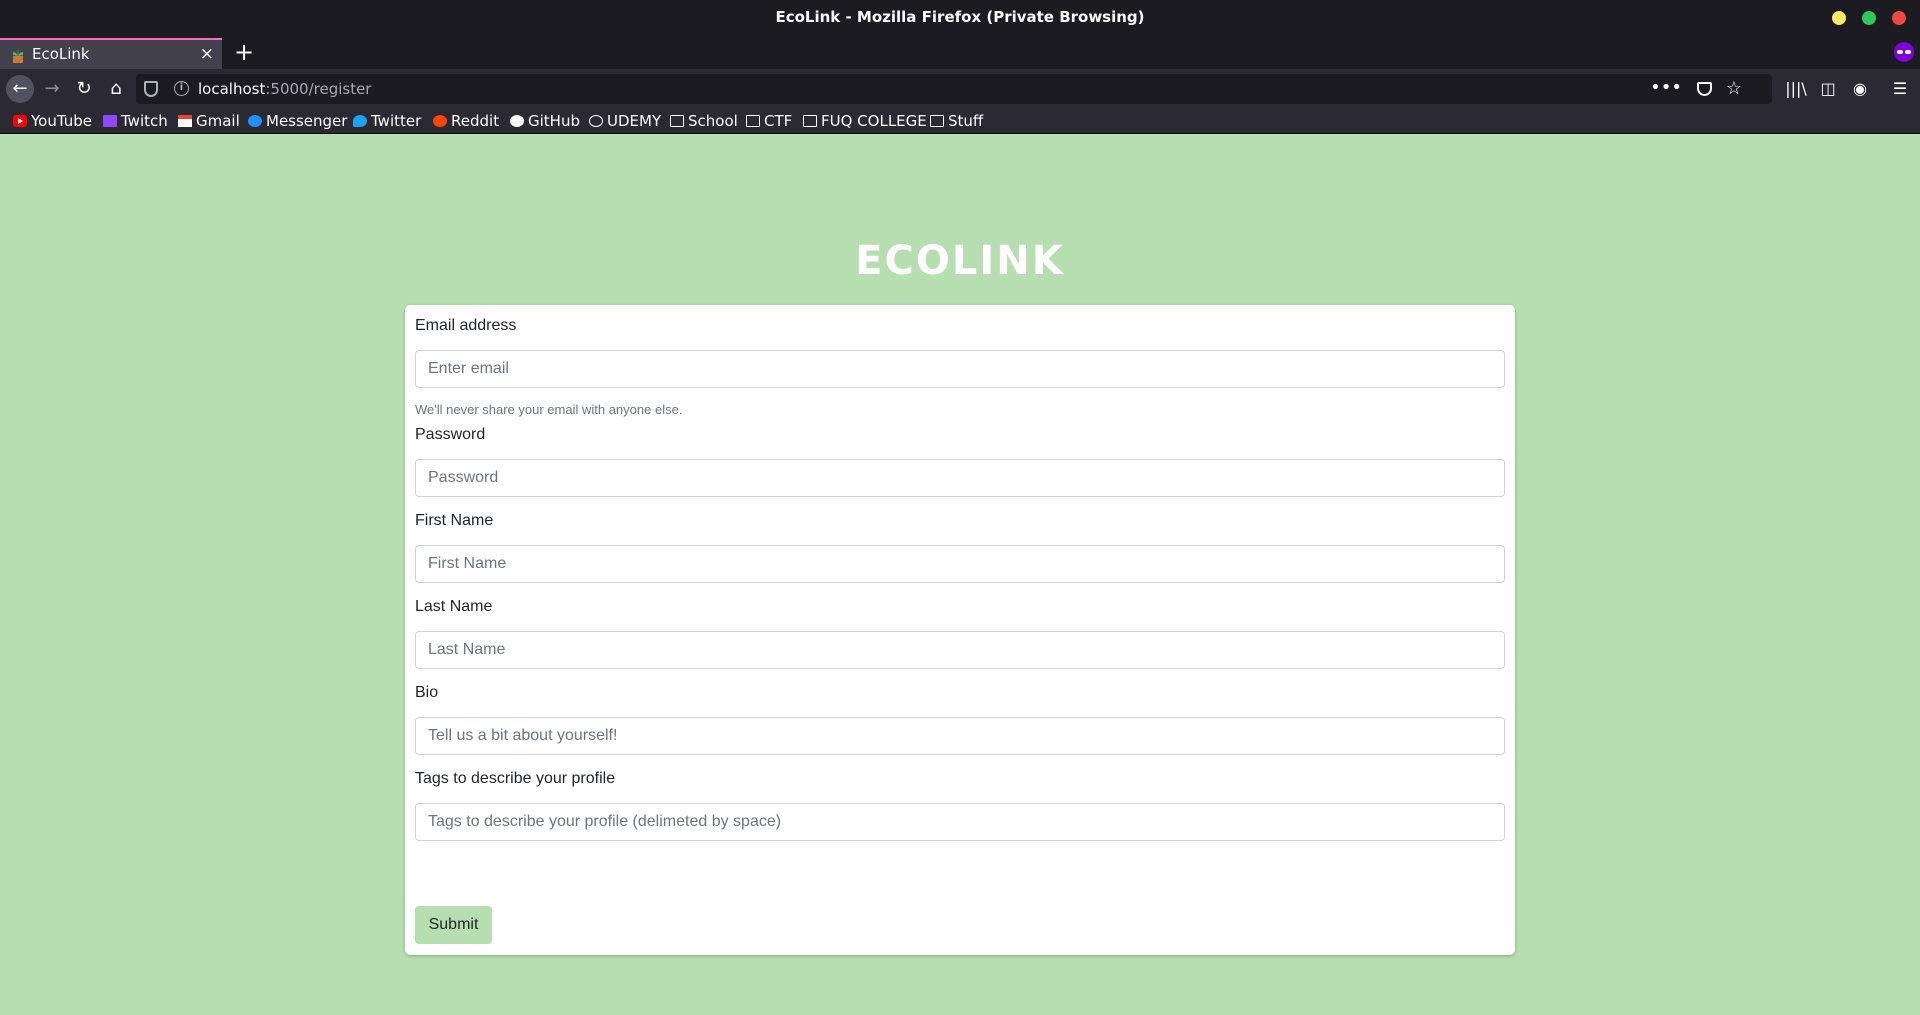 Image resolution: width=1920 pixels, height=1015 pixels. I want to click on maximize-button, so click(1869, 18).